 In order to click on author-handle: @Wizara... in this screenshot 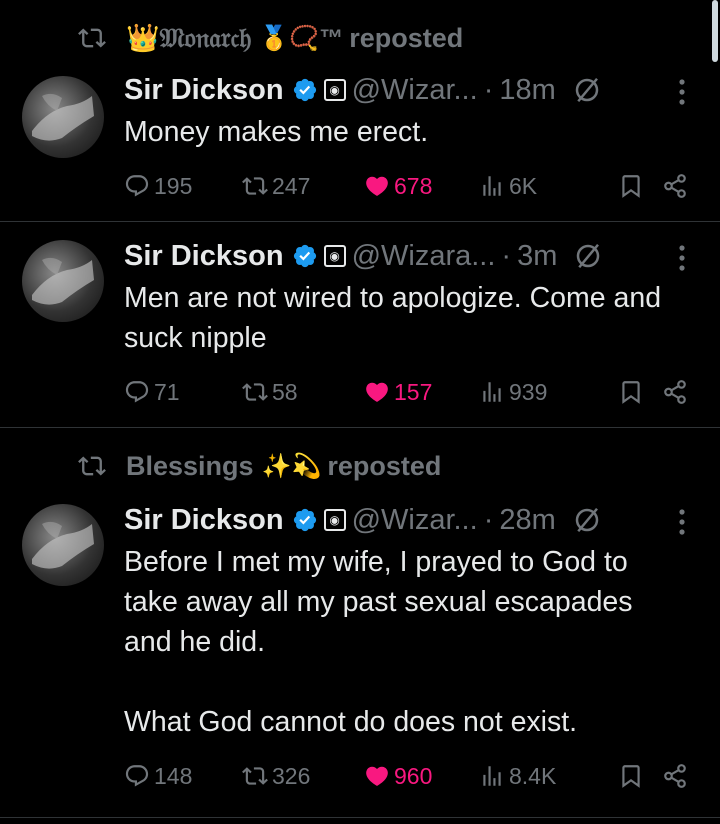, I will do `click(424, 256)`.